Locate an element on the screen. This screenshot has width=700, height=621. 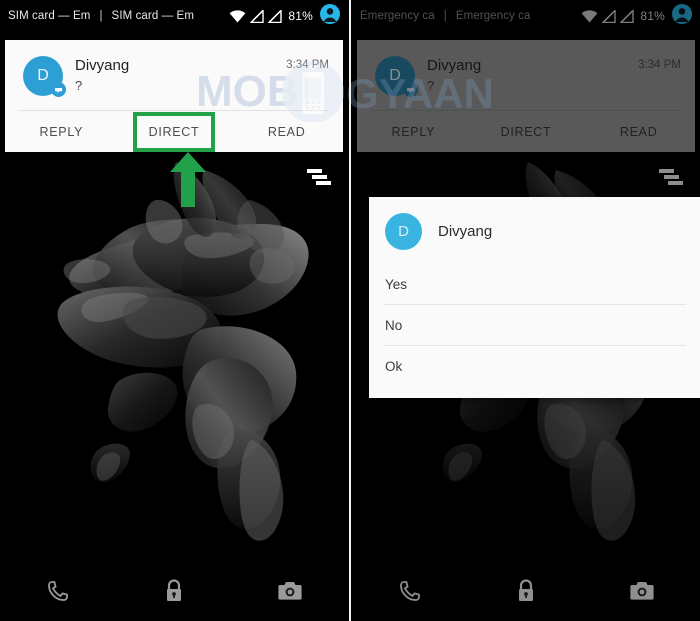
notification-actions: REPLY DIRECT READ is located at coordinates (174, 131).